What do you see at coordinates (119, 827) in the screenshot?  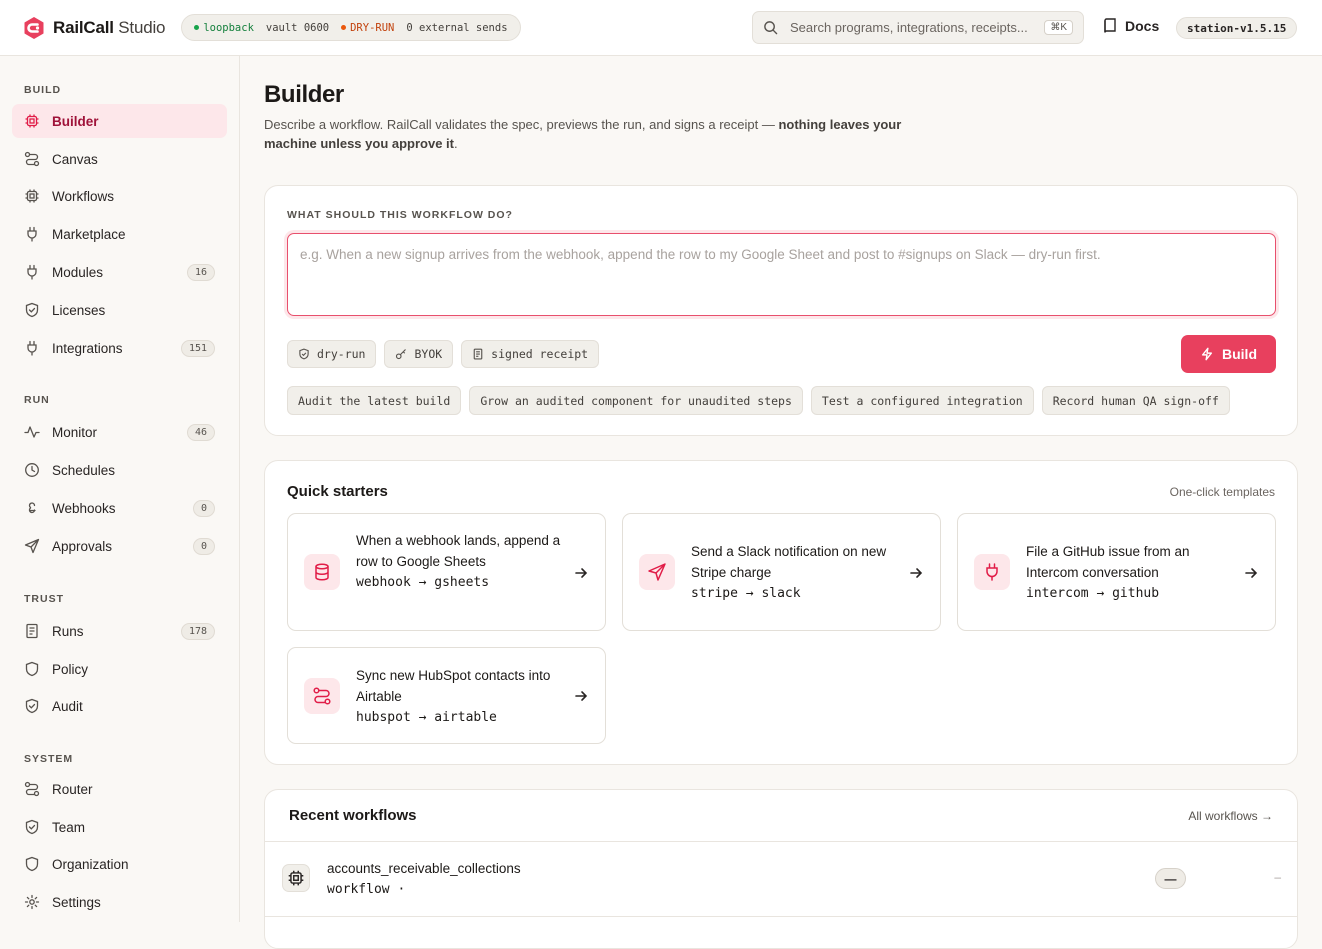 I see `sidebar-item-team: Team` at bounding box center [119, 827].